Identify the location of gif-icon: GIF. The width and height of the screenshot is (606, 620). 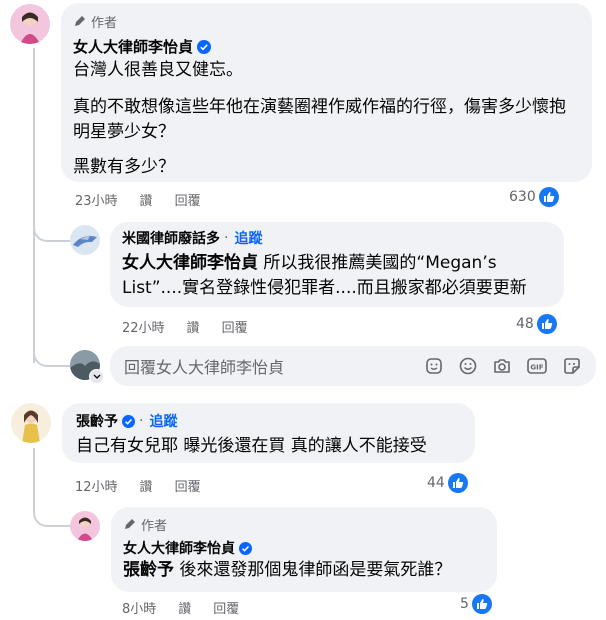
(537, 366).